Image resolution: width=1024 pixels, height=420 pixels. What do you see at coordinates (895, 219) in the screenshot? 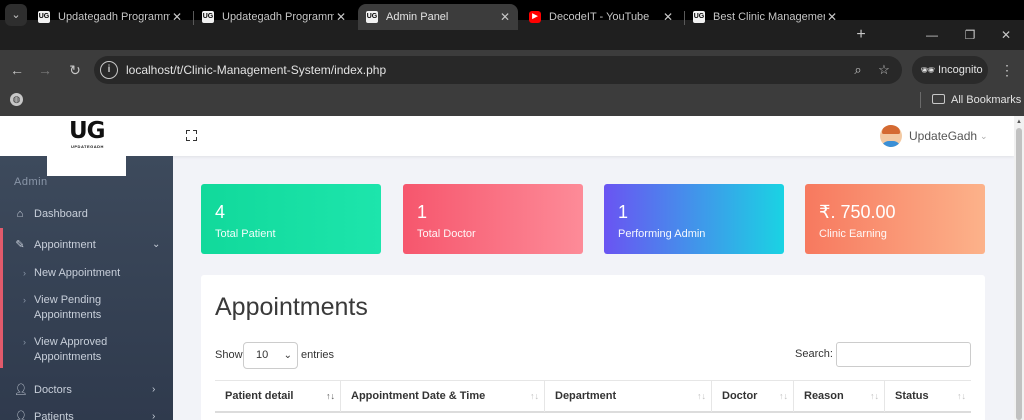
I see `stat-card-clinic-earning: ₹. 750.00 Clinic Earning` at bounding box center [895, 219].